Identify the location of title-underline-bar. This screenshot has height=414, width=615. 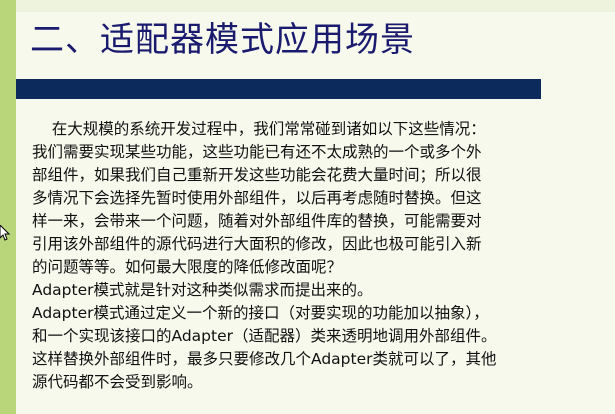
(278, 89).